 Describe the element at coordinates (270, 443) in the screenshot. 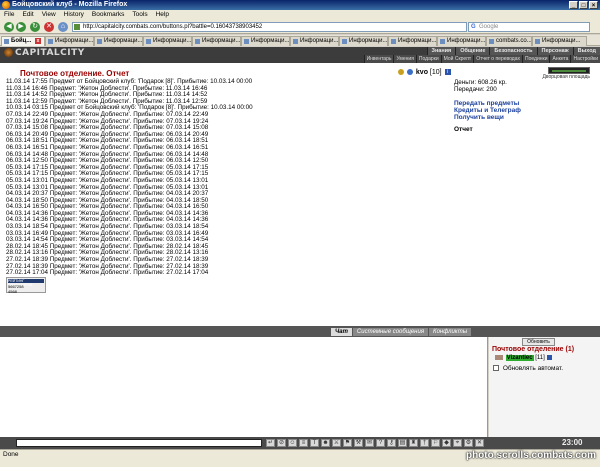

I see `send-icon: ↵` at that location.